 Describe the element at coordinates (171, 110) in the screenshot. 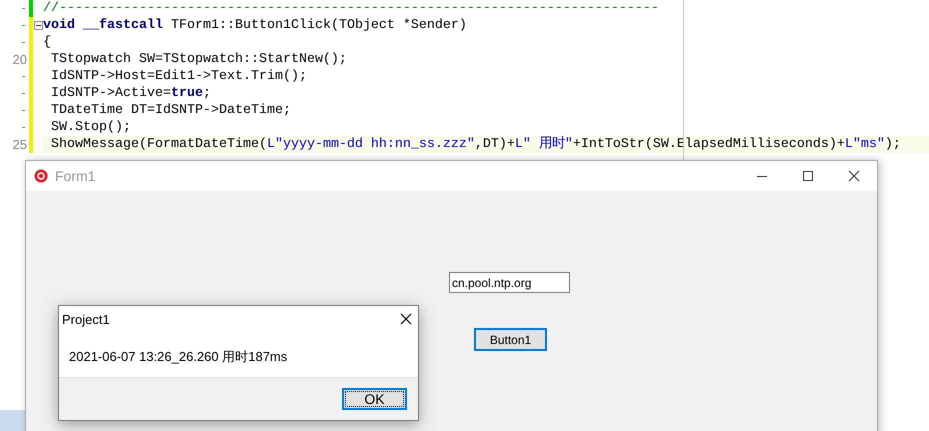

I see `code-line: TDateTime DT=IdSNTP->DateTime;` at that location.